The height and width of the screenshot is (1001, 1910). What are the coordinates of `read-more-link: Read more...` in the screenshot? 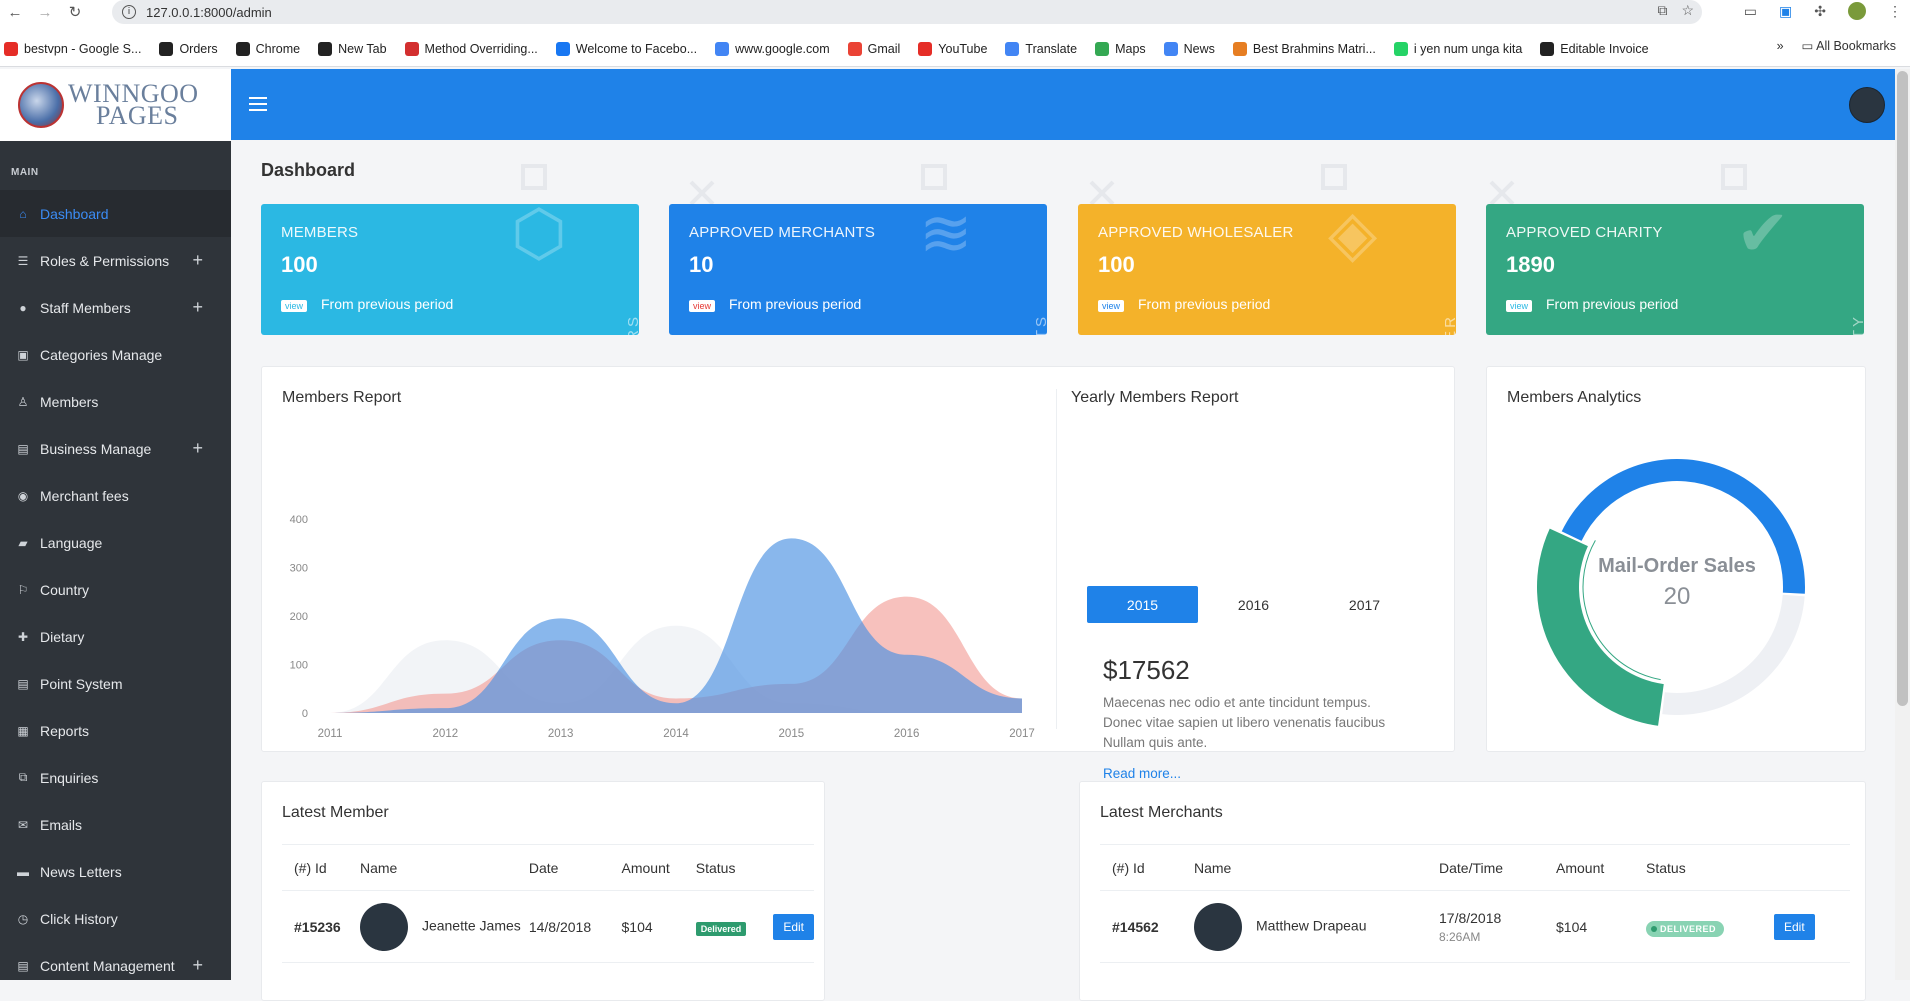 It's located at (1142, 773).